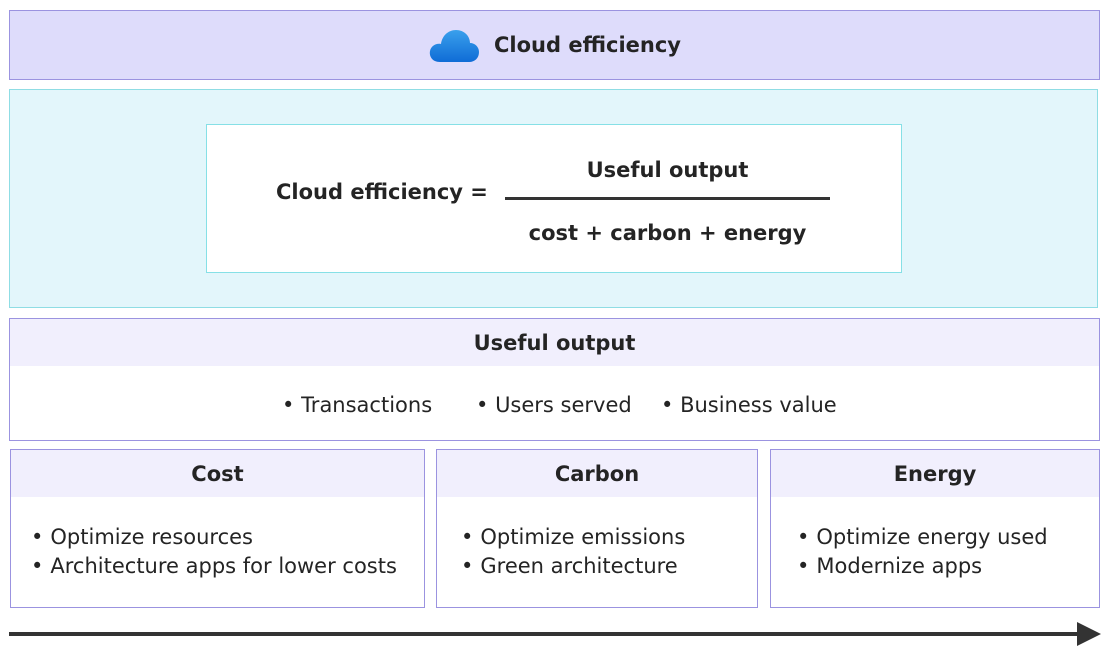  I want to click on list-item: Modernize apps, so click(948, 566).